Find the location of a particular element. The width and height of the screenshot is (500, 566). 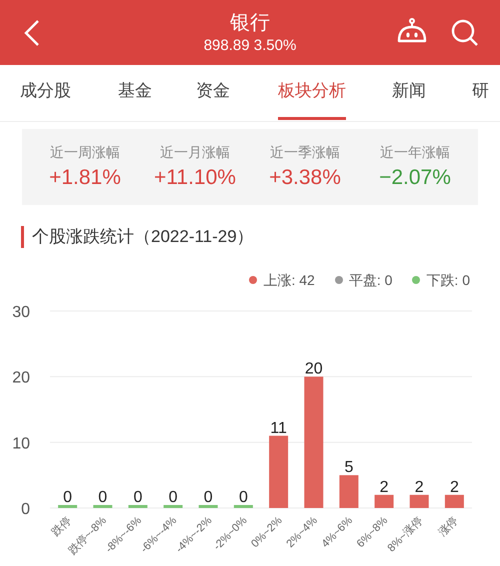

tab: 新闻 is located at coordinates (409, 92).